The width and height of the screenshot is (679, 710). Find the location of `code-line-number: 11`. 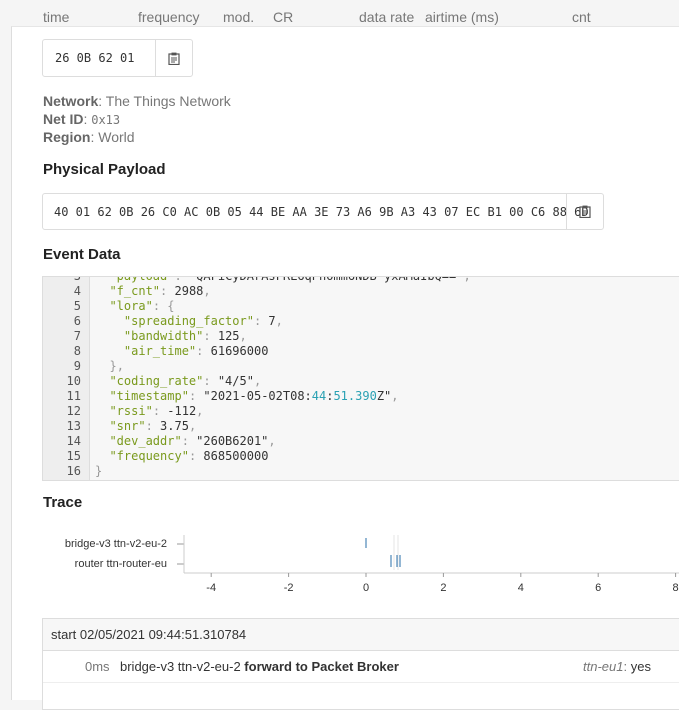

code-line-number: 11 is located at coordinates (73, 396).